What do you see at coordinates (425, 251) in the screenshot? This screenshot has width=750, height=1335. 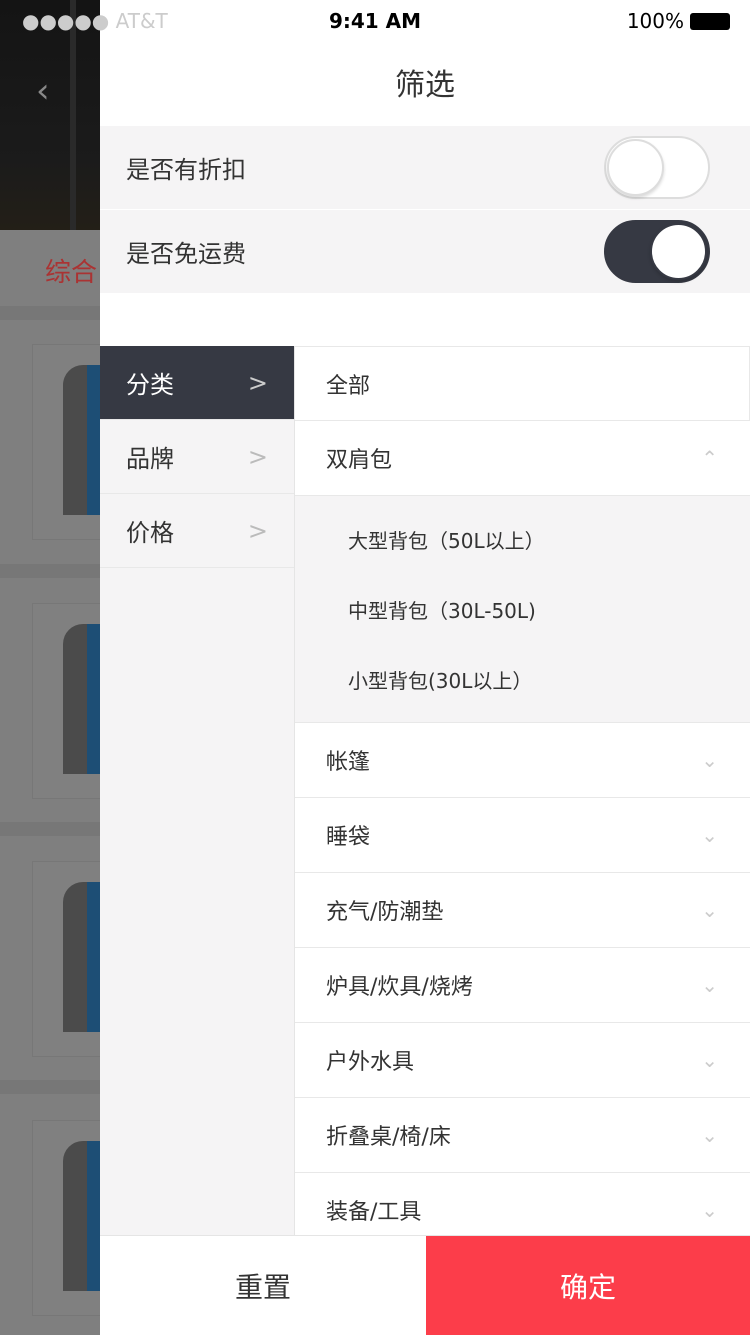 I see `free-shipping-row: 是否免运费` at bounding box center [425, 251].